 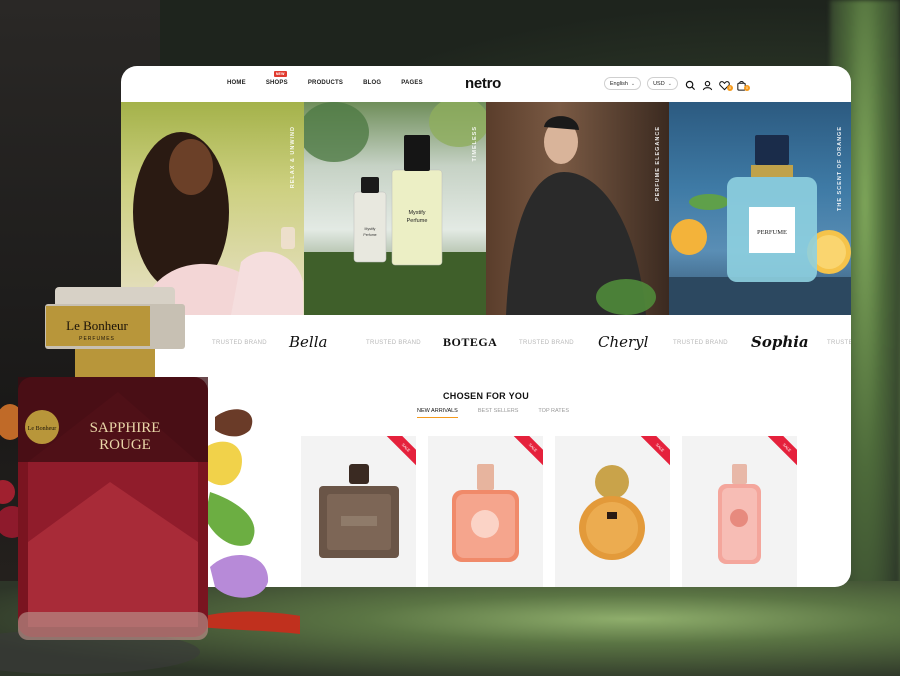 I want to click on bottle-label-line2: Perfume, so click(x=416, y=221).